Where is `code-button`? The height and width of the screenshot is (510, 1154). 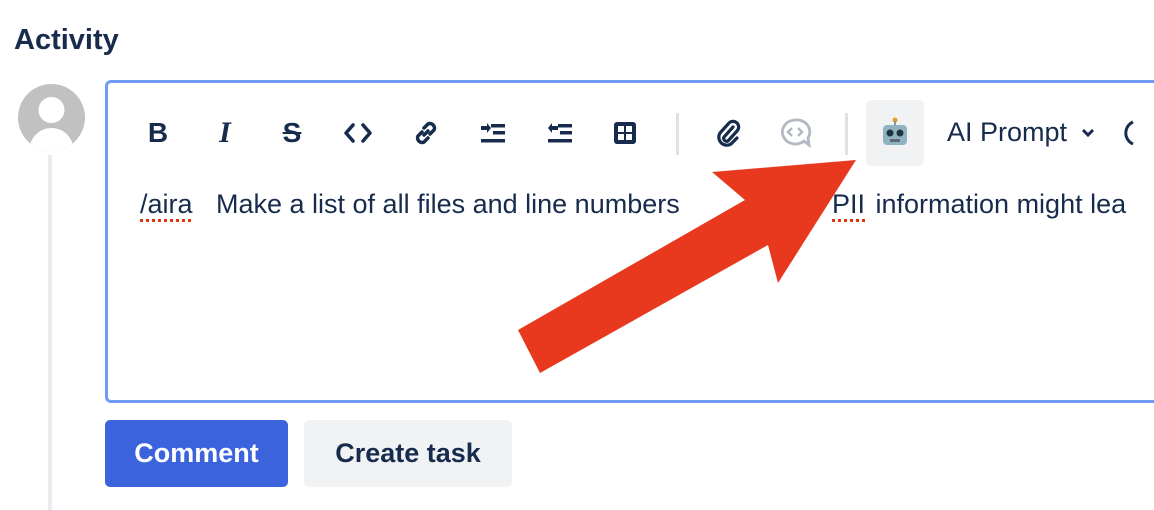 code-button is located at coordinates (358, 133).